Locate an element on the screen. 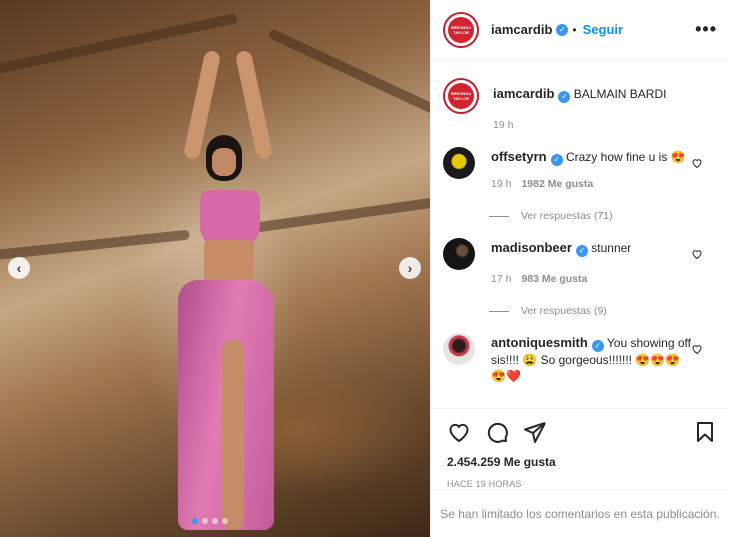  comment-username: madisonbeer is located at coordinates (531, 247).